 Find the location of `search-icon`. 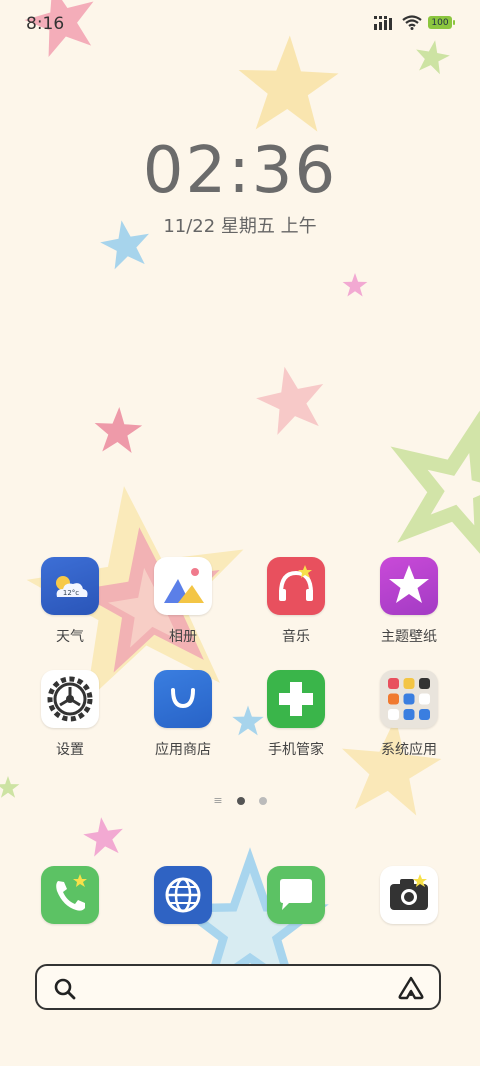

search-icon is located at coordinates (65, 989).